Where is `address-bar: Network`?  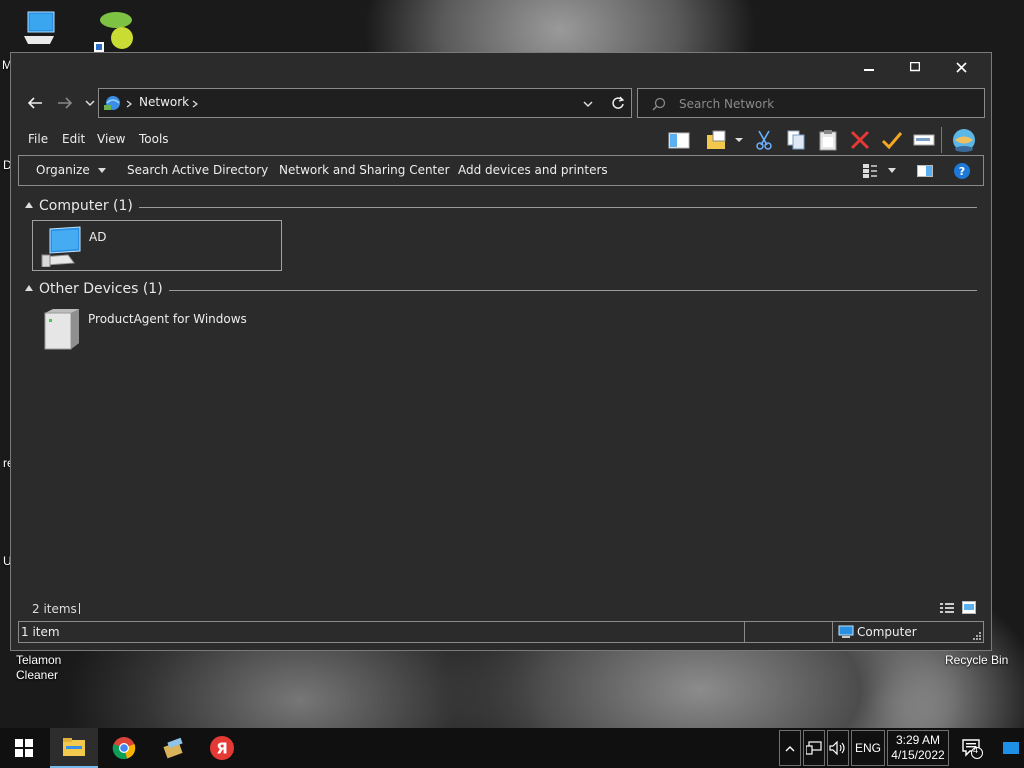
address-bar: Network is located at coordinates (365, 103).